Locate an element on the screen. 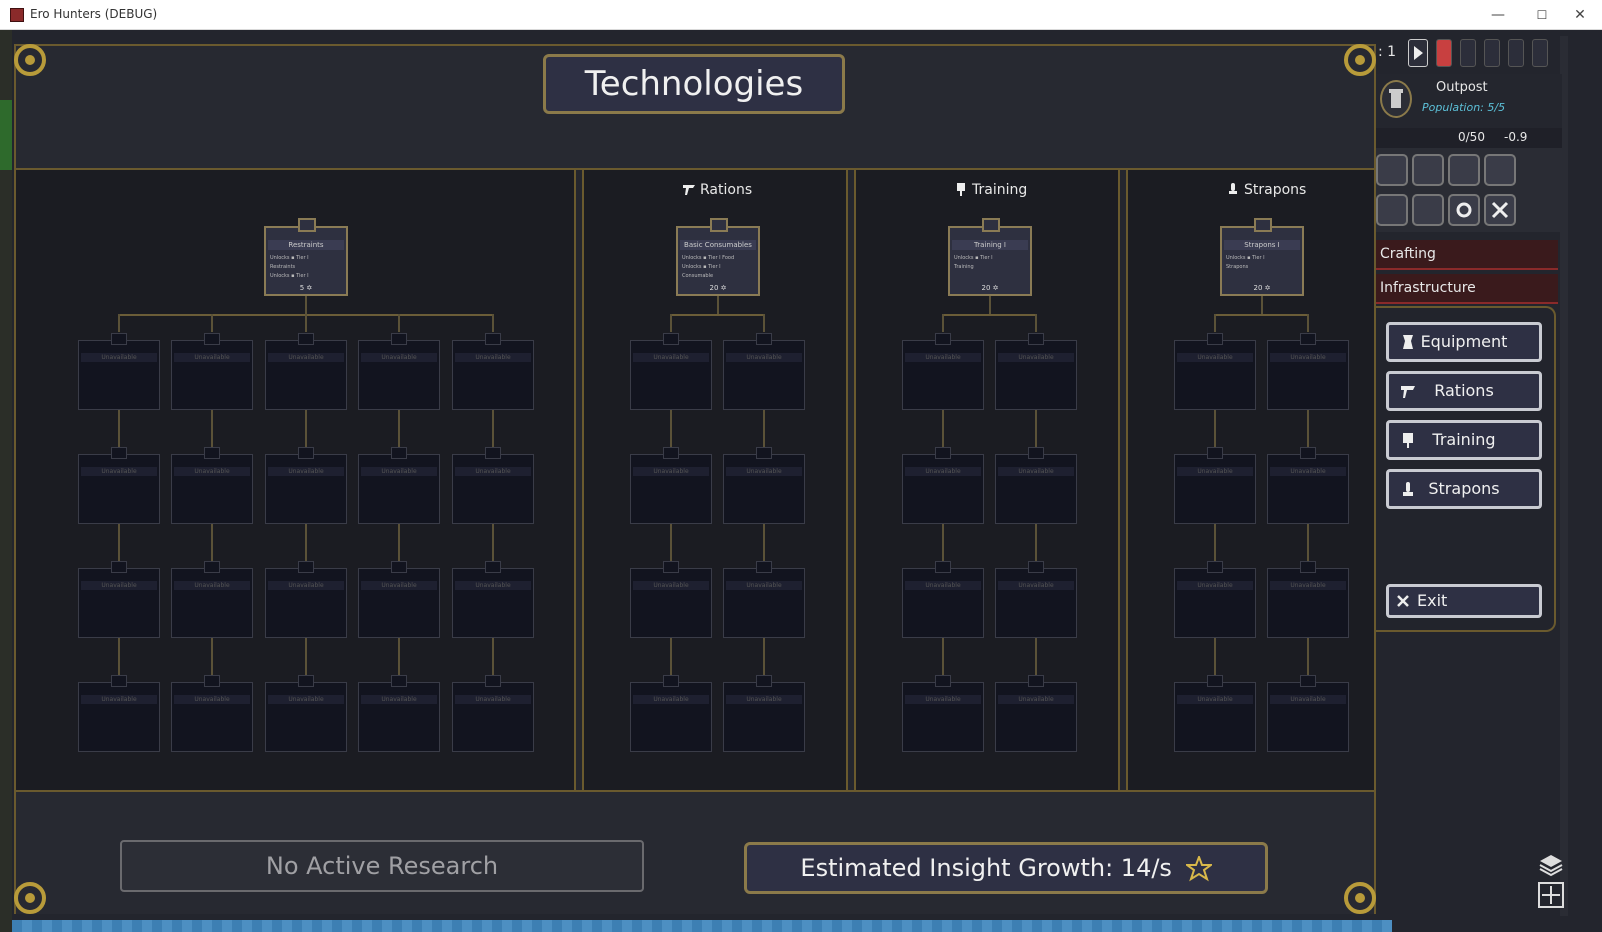  corner-ornament-icon is located at coordinates (1360, 60).